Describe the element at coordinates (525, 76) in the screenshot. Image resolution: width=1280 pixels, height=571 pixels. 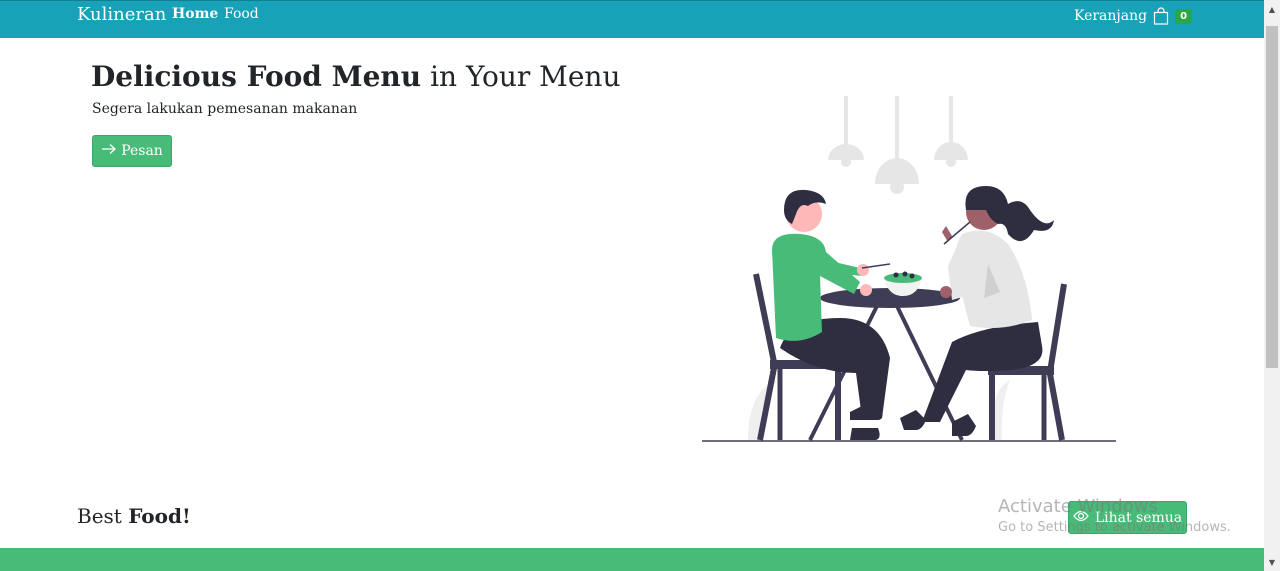
I see `hero-title-rest: in Your Menu` at that location.